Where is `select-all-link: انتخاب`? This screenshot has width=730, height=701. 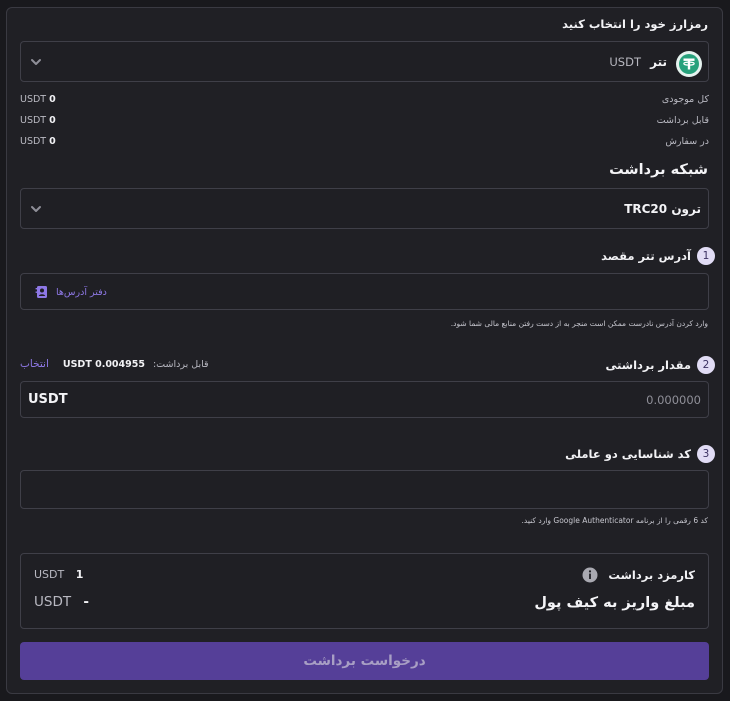 select-all-link: انتخاب is located at coordinates (34, 364).